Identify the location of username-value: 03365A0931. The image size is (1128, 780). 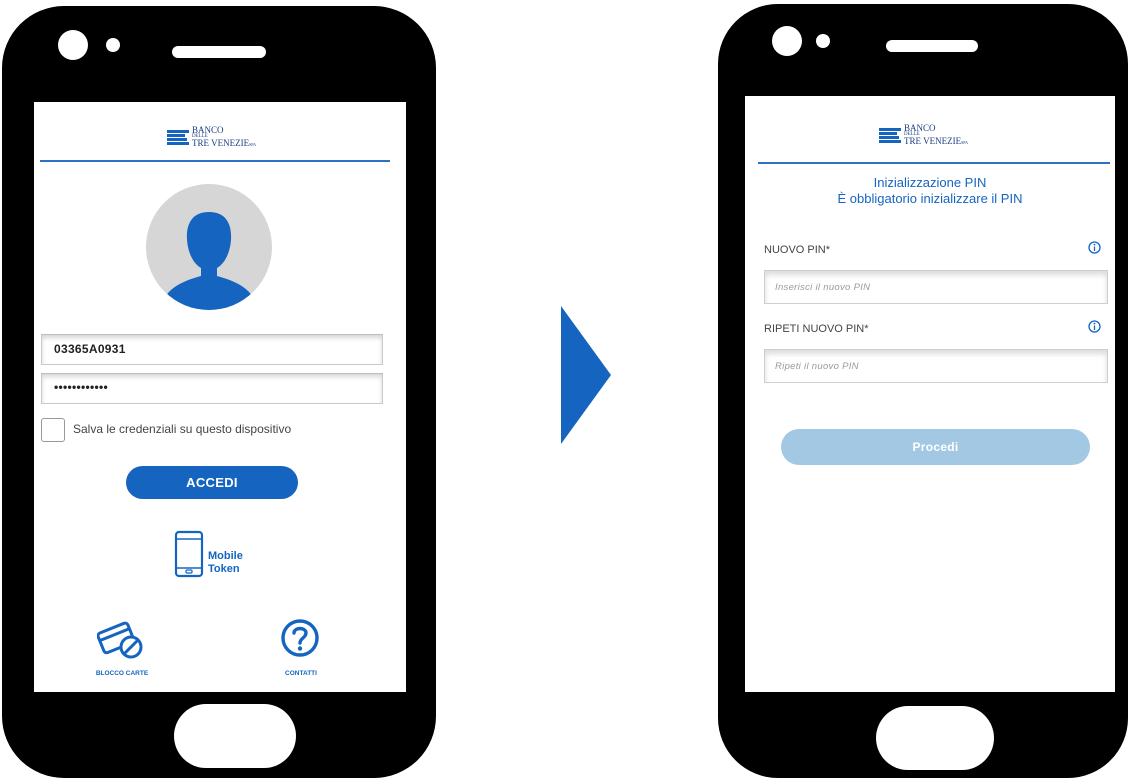
(90, 349).